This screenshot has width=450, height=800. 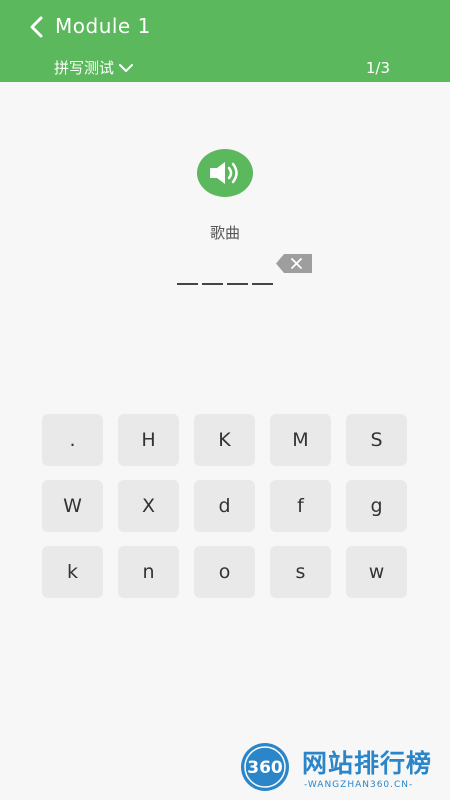 What do you see at coordinates (376, 506) in the screenshot?
I see `letter-key: g` at bounding box center [376, 506].